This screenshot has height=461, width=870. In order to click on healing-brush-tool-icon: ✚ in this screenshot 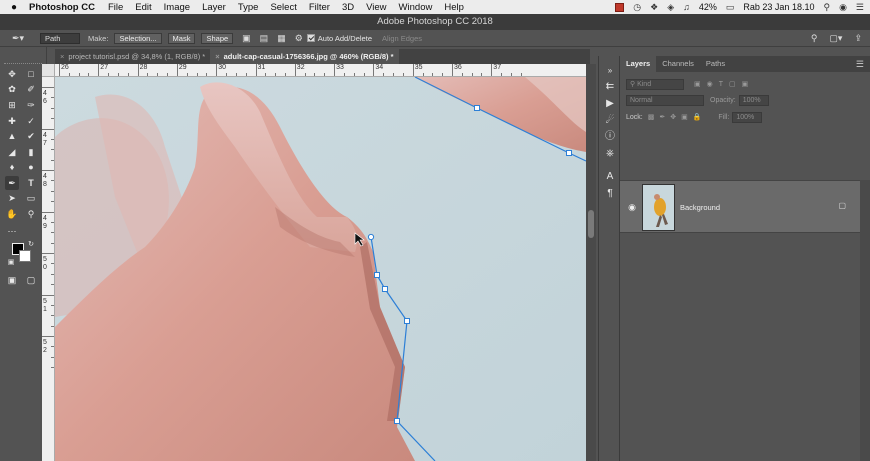, I will do `click(12, 121)`.